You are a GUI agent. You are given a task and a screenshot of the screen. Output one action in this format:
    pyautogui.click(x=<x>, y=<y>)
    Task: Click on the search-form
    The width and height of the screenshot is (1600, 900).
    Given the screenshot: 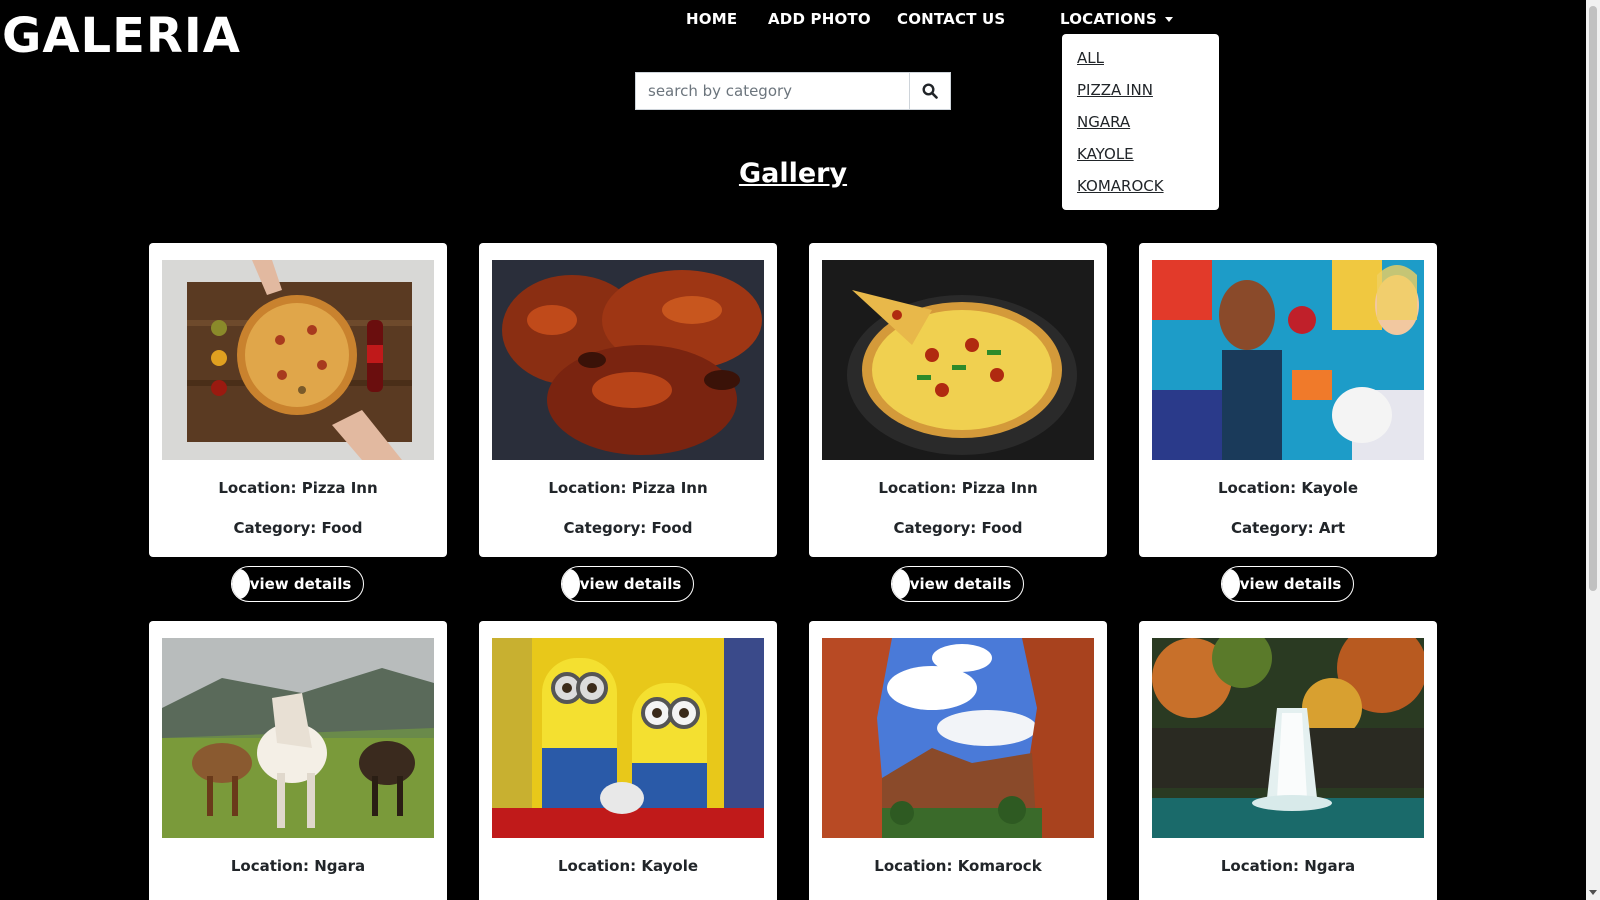 What is the action you would take?
    pyautogui.click(x=793, y=91)
    